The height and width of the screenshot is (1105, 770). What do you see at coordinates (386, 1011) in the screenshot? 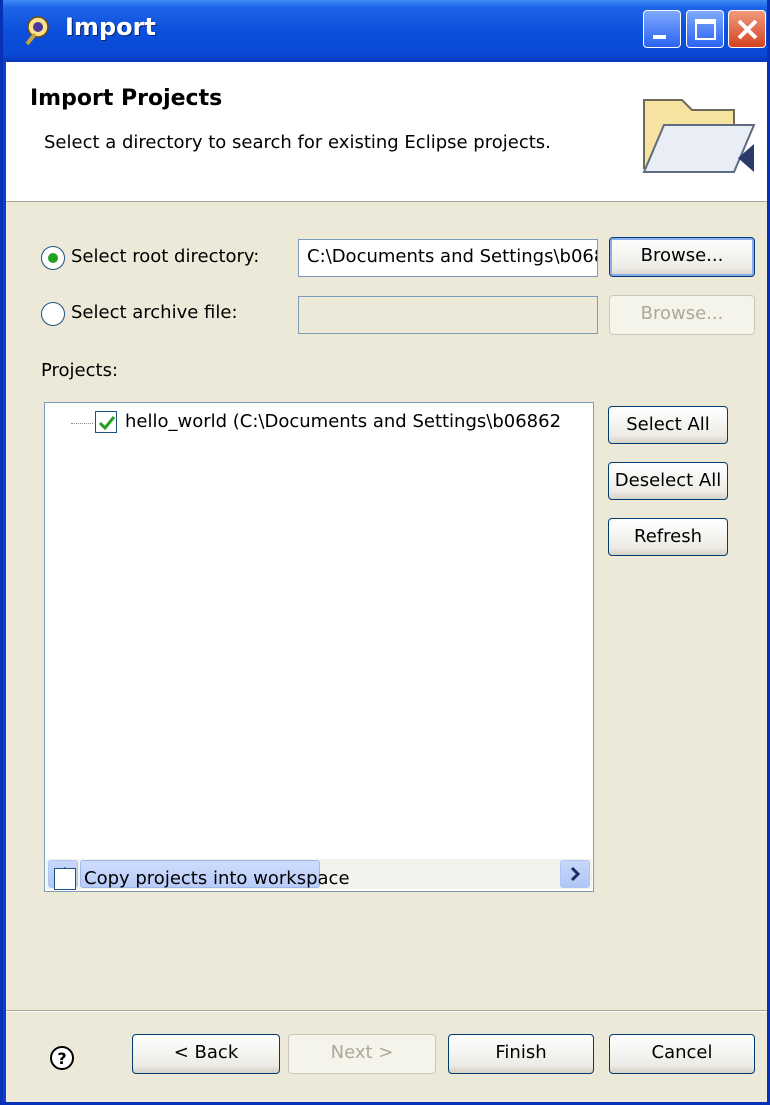
I see `footer-separator` at bounding box center [386, 1011].